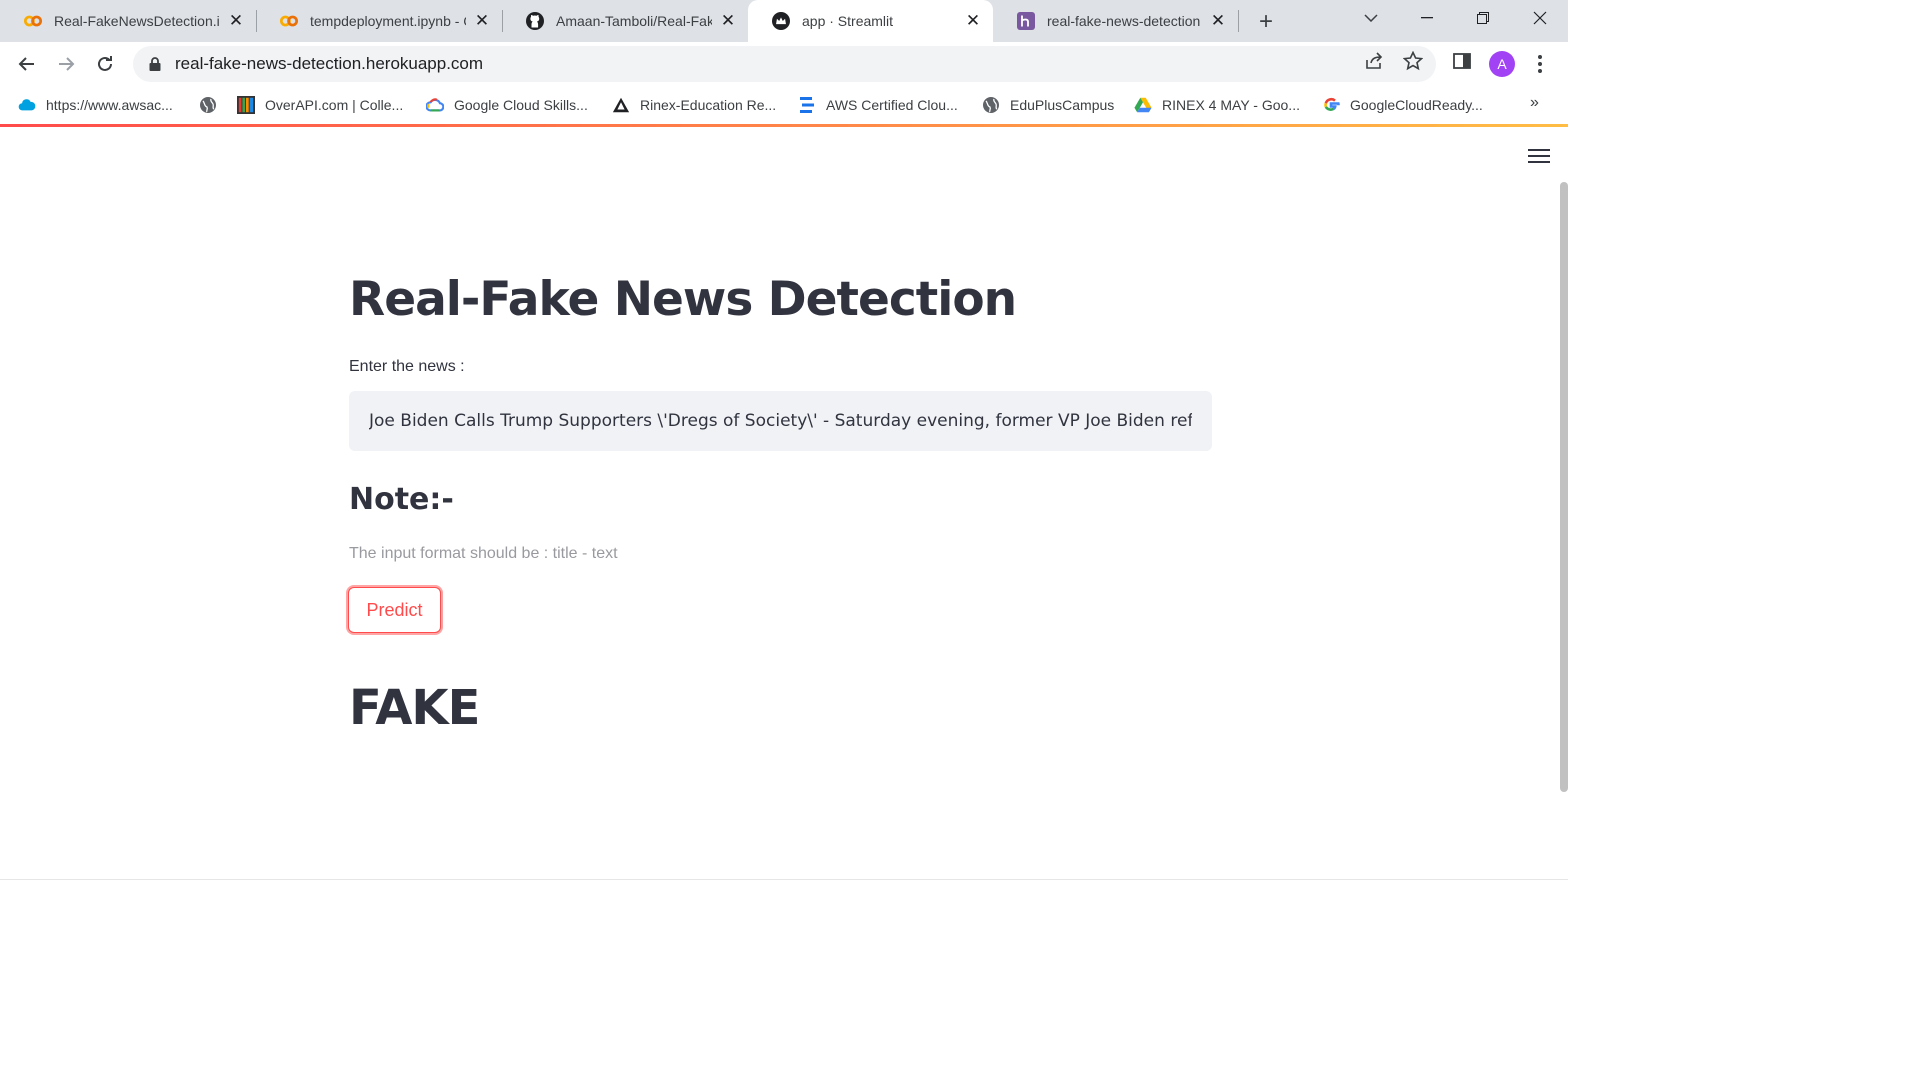 This screenshot has height=1080, width=1920. Describe the element at coordinates (155, 64) in the screenshot. I see `lock-icon` at that location.